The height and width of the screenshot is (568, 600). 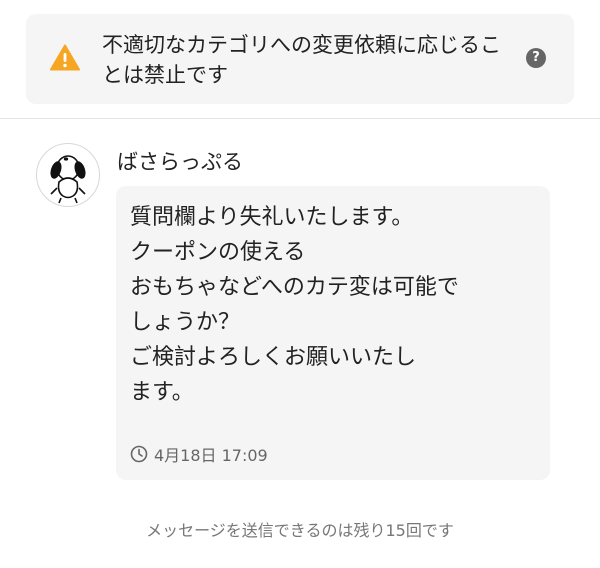 I want to click on message-line: おもちゃなどへのカテ変は可能で, so click(x=294, y=287).